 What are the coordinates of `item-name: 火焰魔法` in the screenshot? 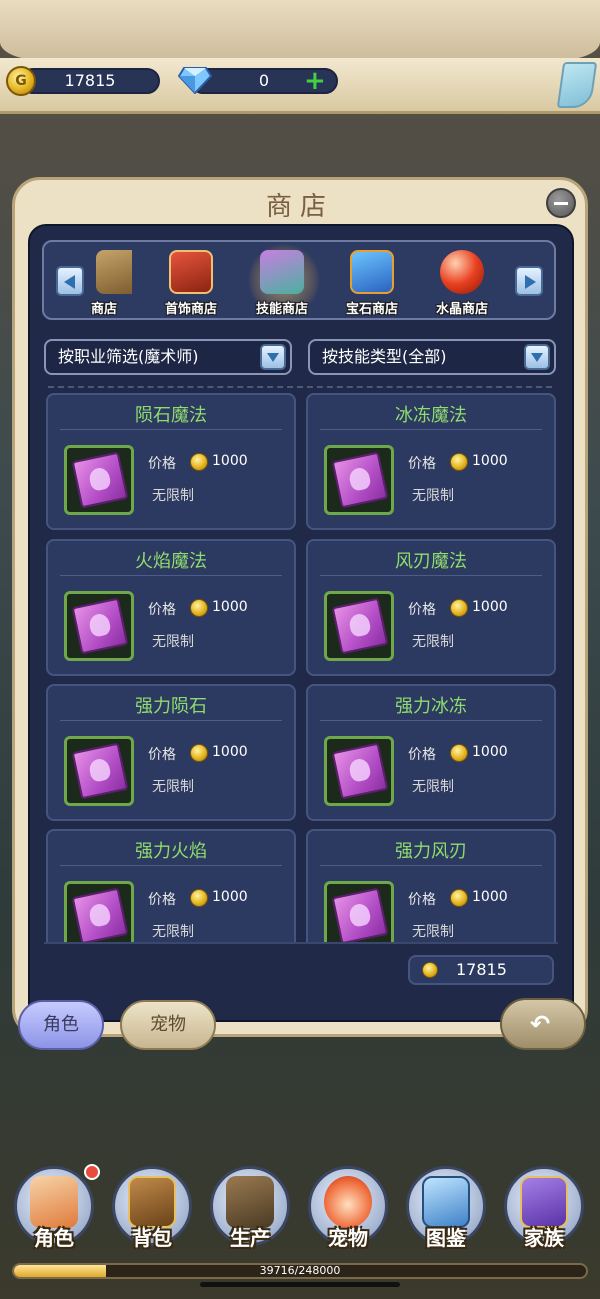 It's located at (171, 561).